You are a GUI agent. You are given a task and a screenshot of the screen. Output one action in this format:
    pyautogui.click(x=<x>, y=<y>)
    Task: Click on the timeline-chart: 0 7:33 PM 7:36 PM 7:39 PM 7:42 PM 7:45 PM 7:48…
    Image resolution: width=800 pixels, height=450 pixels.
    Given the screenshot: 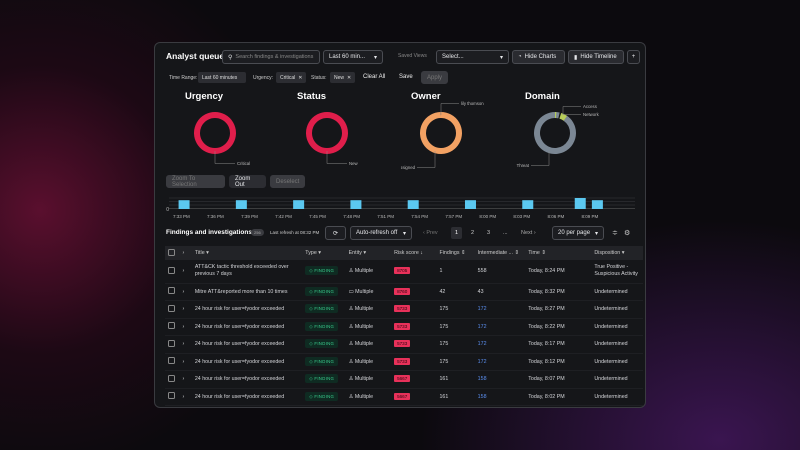 What is the action you would take?
    pyautogui.click(x=400, y=205)
    